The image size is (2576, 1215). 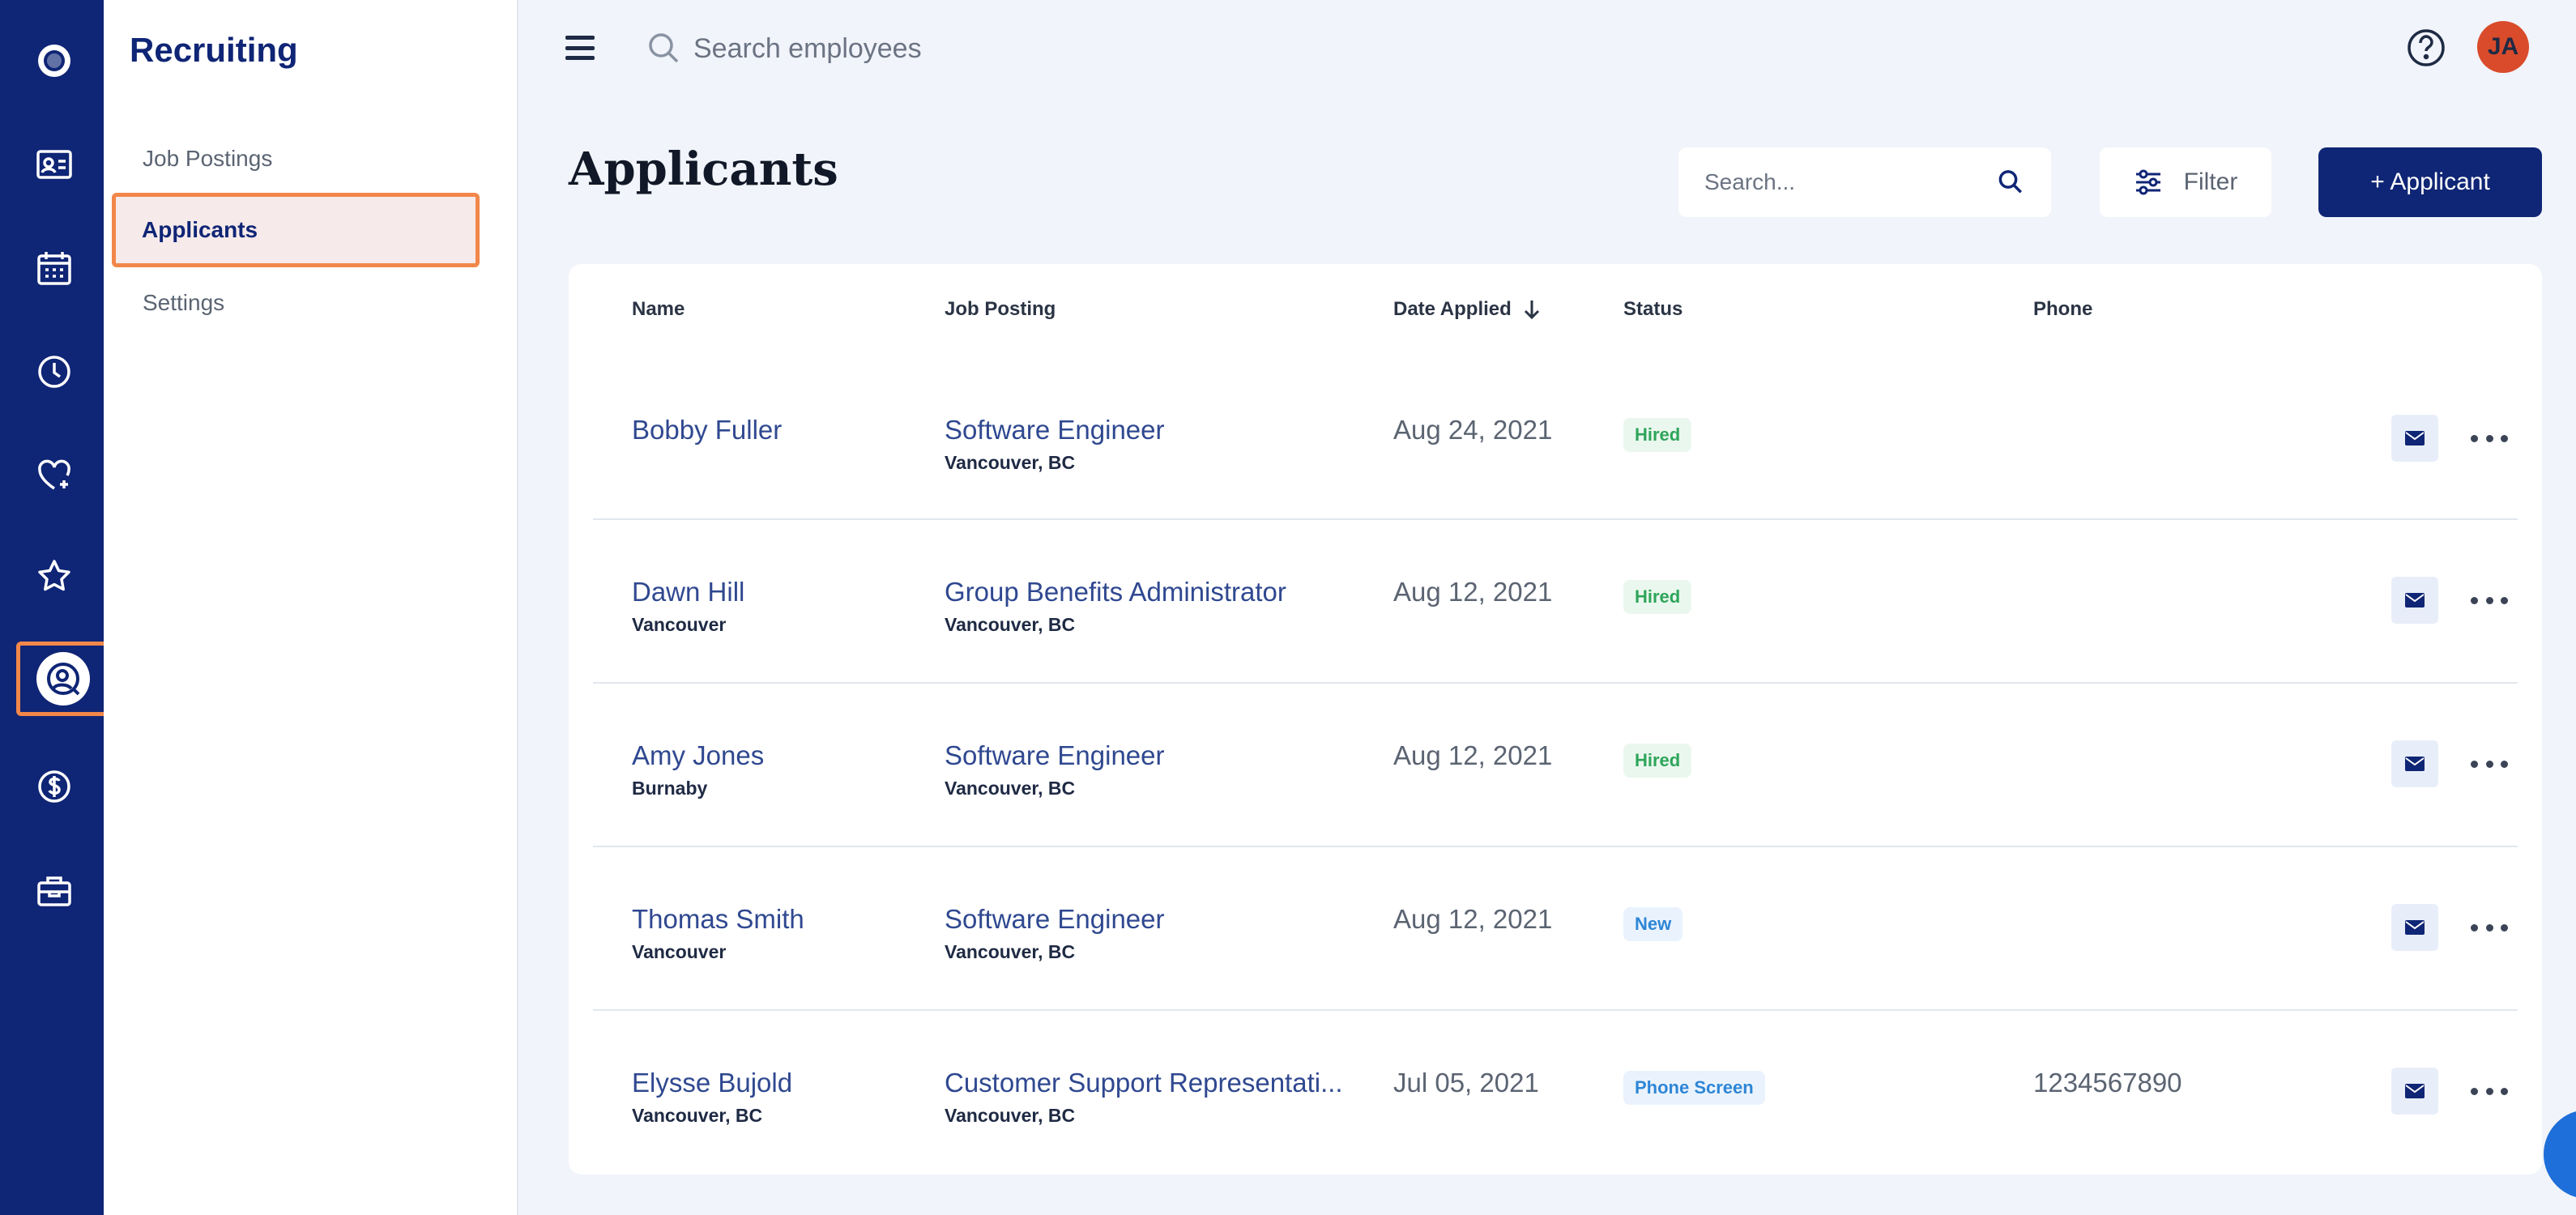 I want to click on applicant-name: Amy Jones, so click(x=698, y=755).